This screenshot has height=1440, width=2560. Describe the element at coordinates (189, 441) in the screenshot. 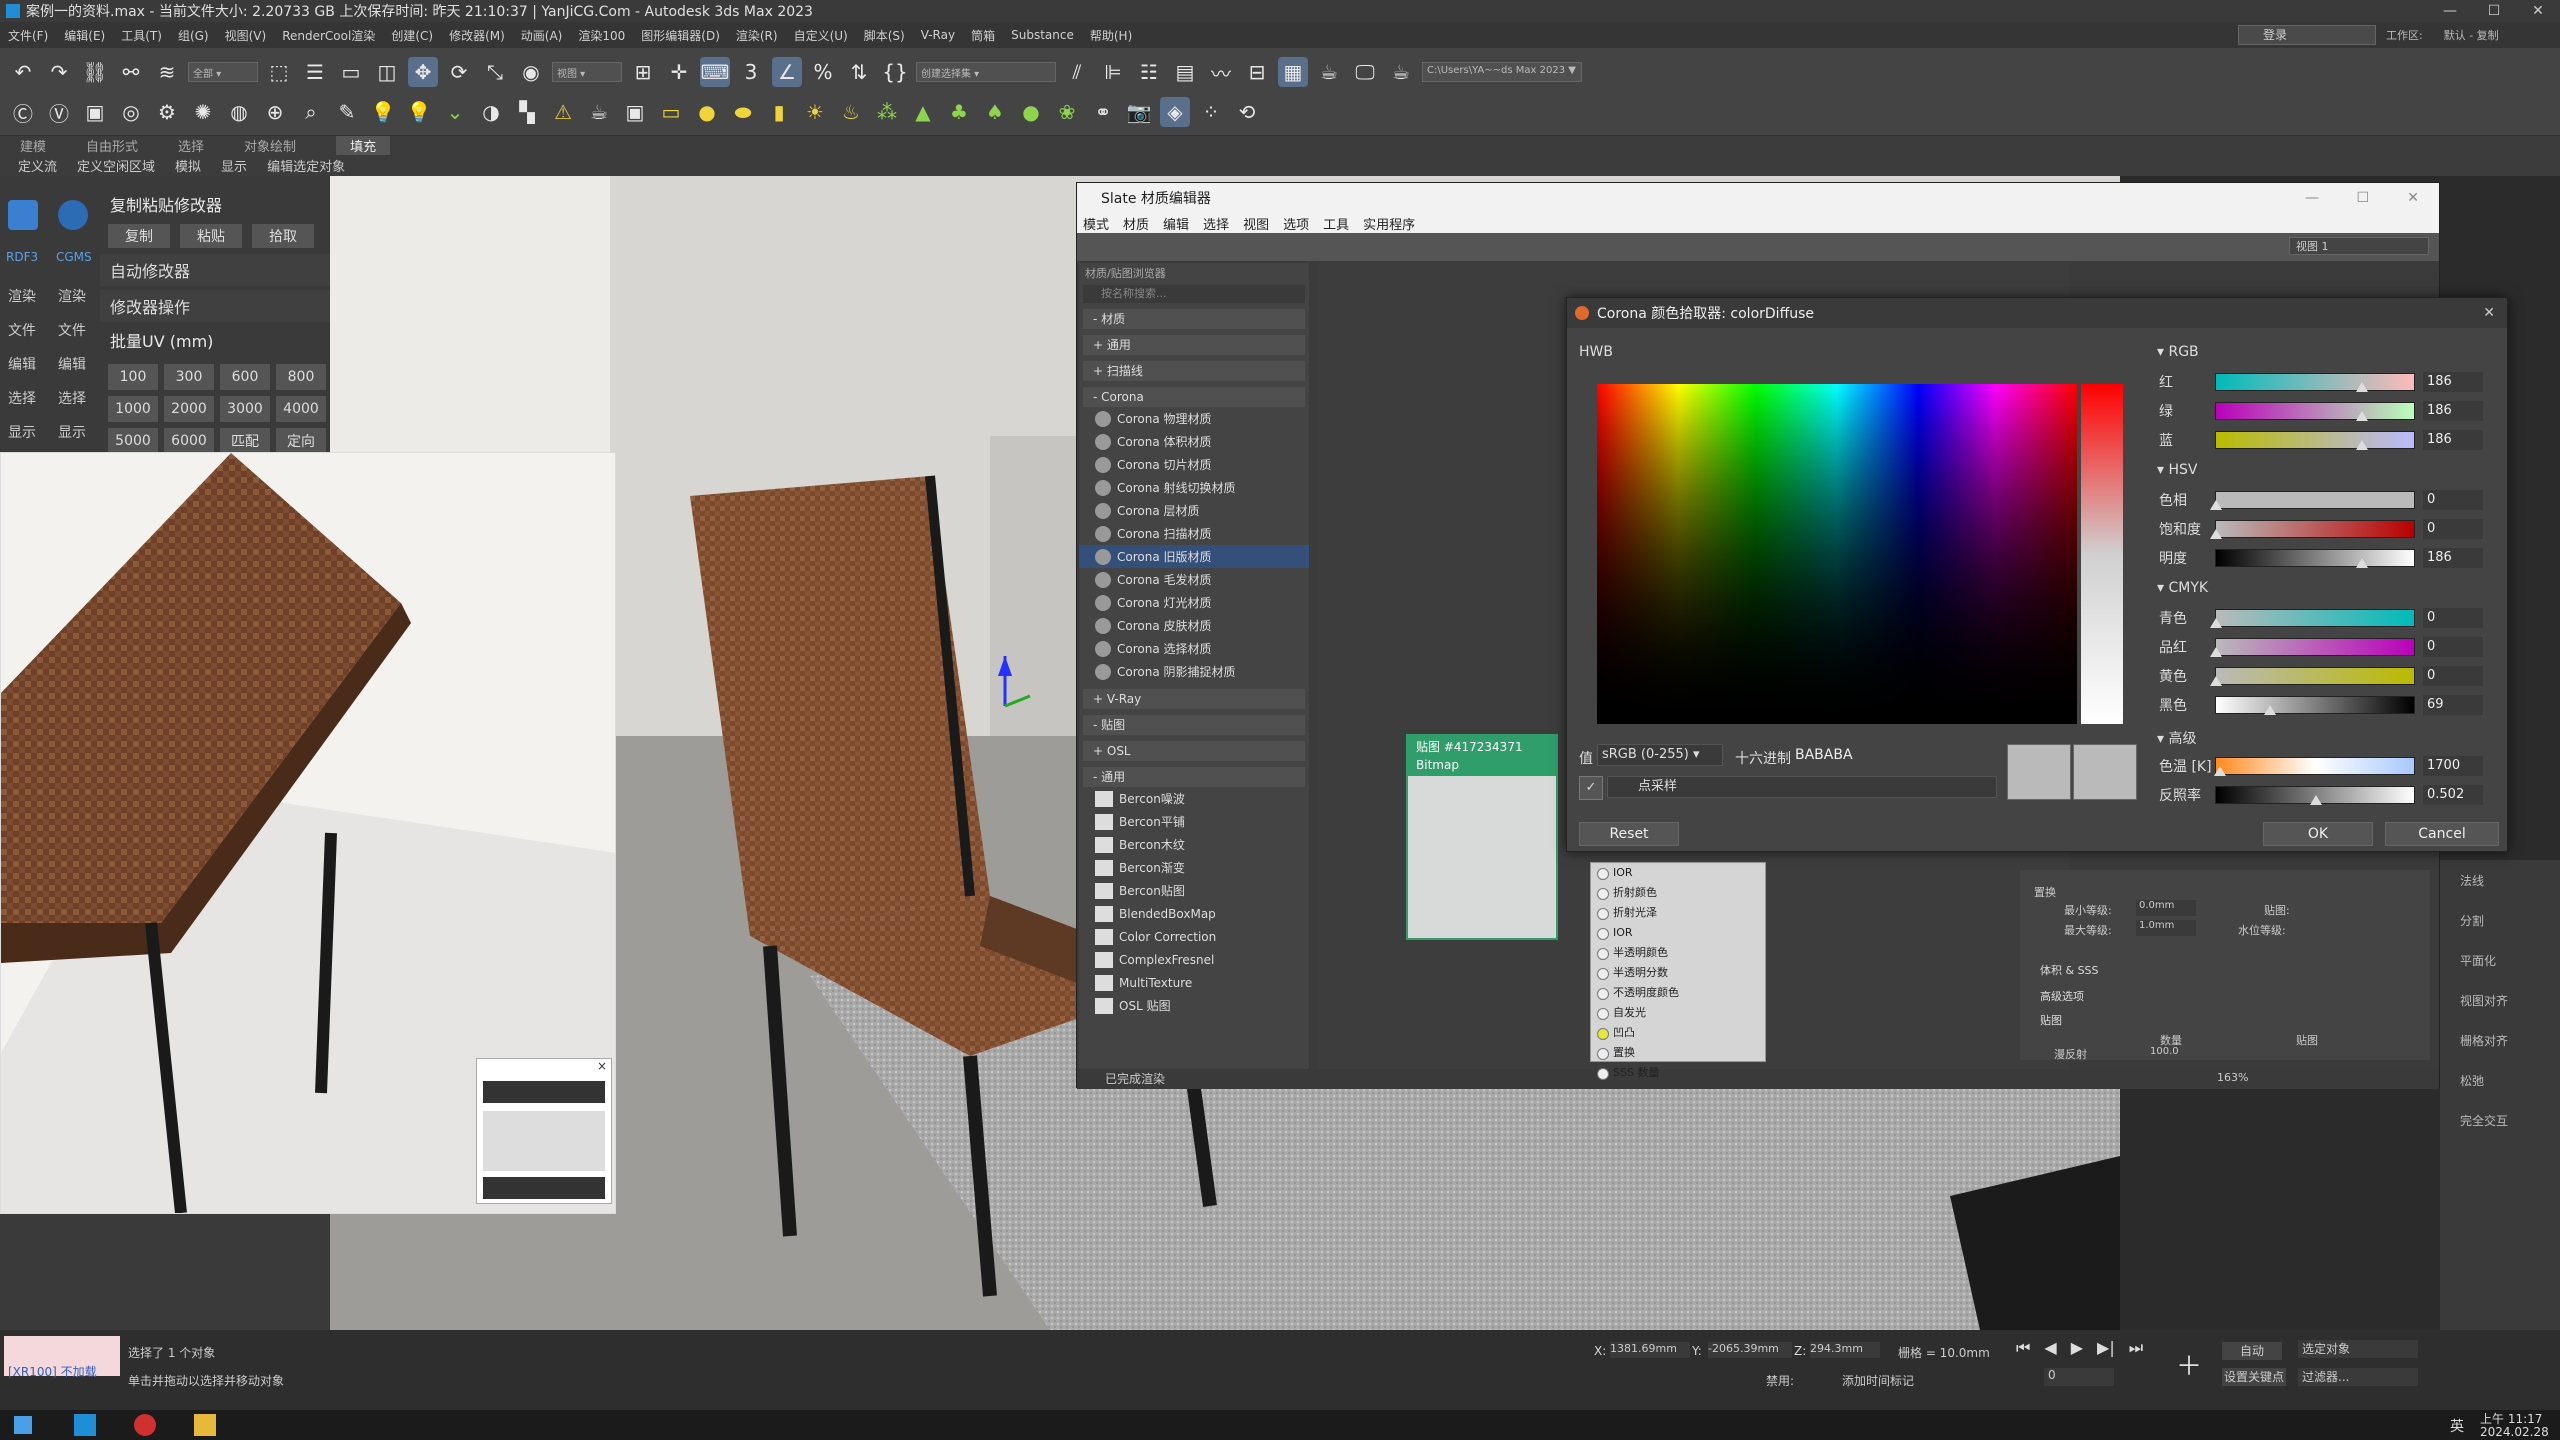

I see `uv-preset-button: 6000` at that location.